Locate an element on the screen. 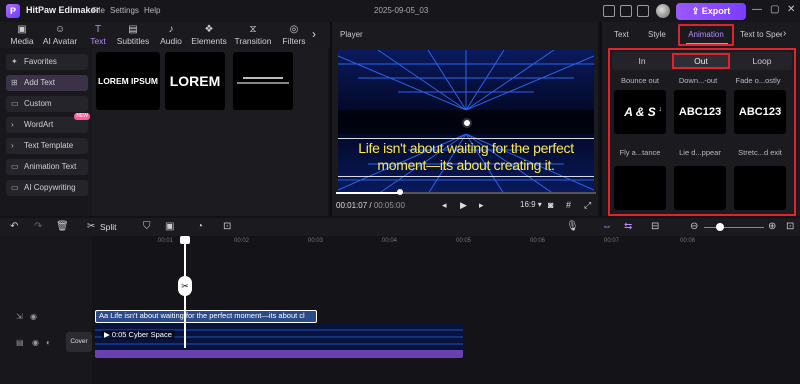 Image resolution: width=800 pixels, height=384 pixels. sidebar-item-favorites: ✦ Favorites is located at coordinates (47, 62).